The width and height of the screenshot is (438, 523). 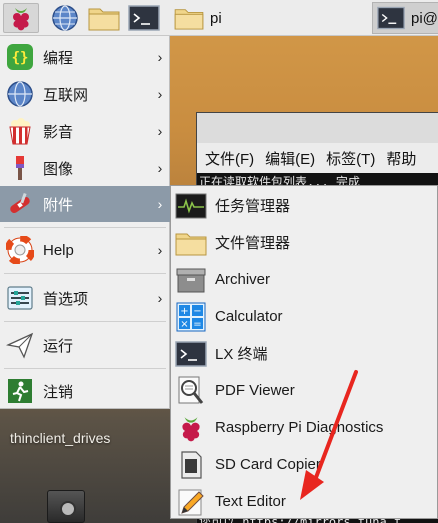 I want to click on browser-launcher, so click(x=65, y=18).